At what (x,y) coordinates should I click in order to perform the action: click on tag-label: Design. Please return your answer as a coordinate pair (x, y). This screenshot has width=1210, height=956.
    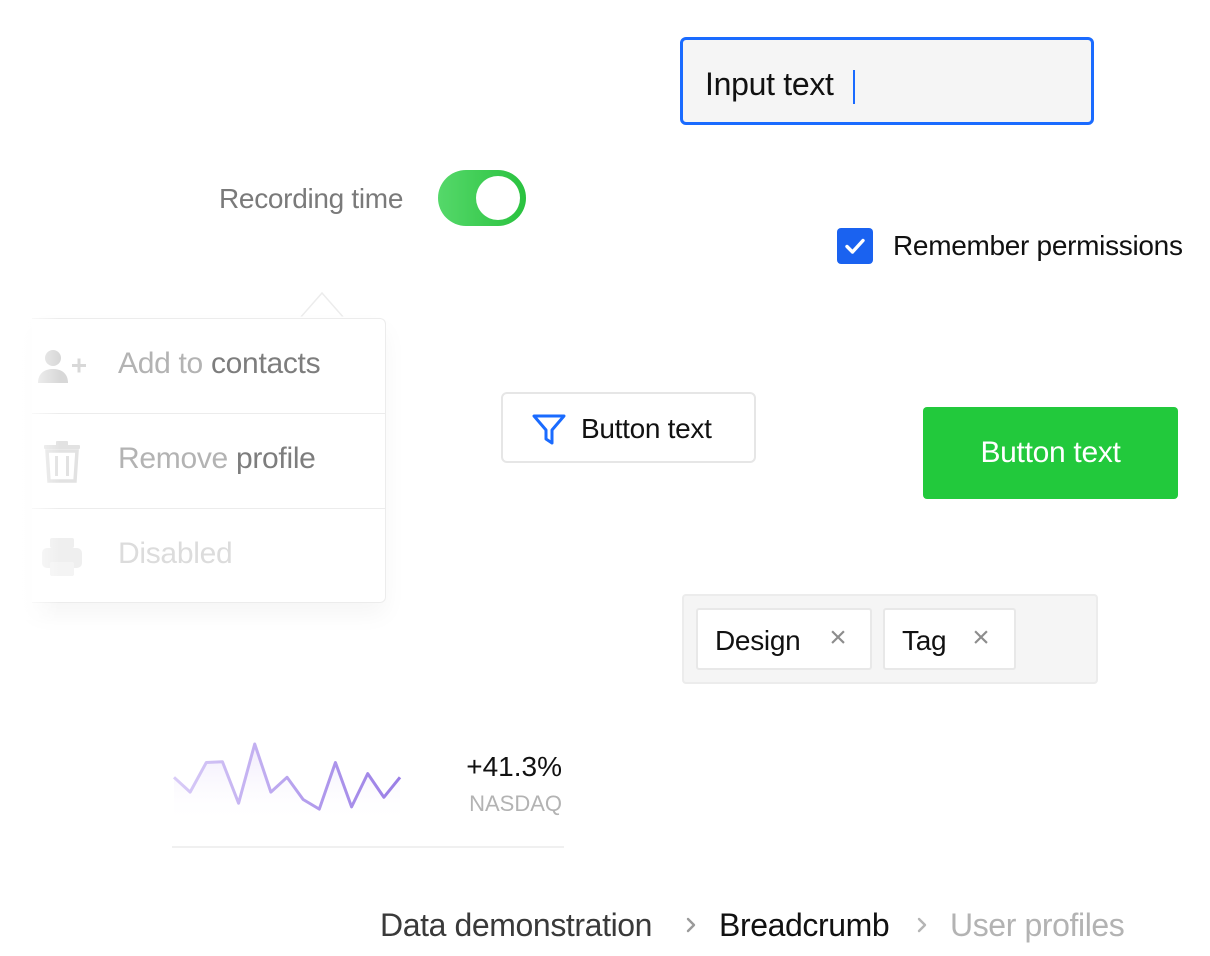
    Looking at the image, I should click on (758, 640).